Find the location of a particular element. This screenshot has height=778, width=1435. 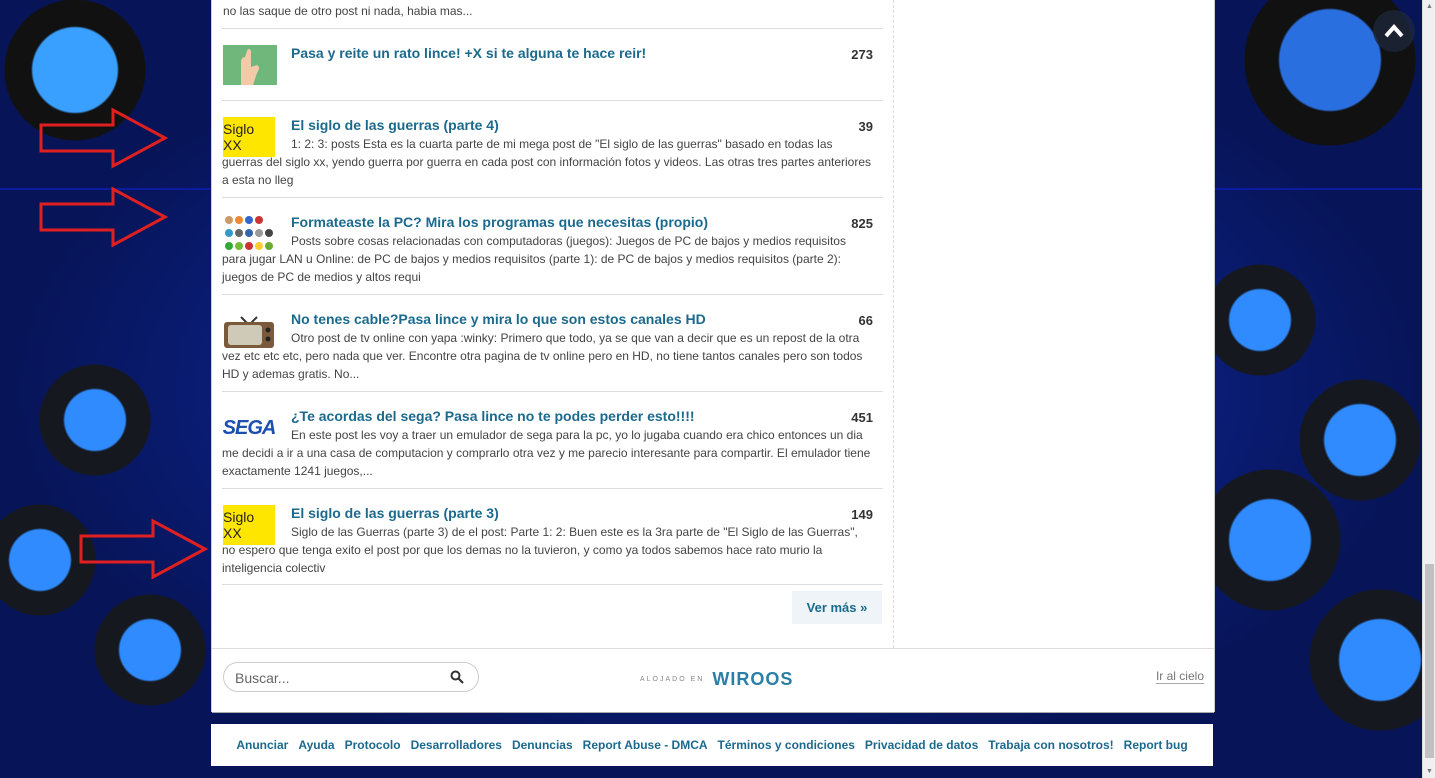

footer-link-trabaja: Trabaja con nosotros! is located at coordinates (1050, 745).